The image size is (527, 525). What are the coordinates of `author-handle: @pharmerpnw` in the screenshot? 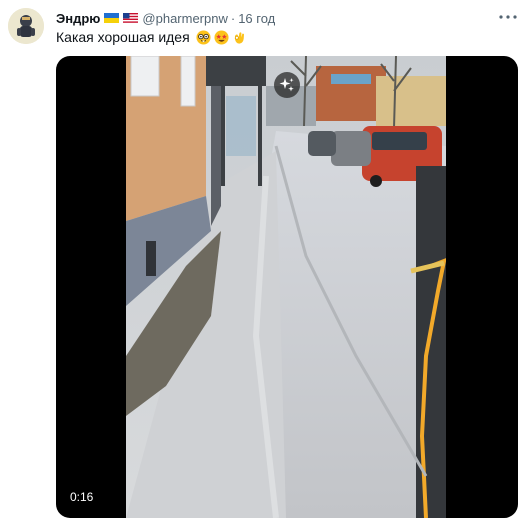 It's located at (184, 18).